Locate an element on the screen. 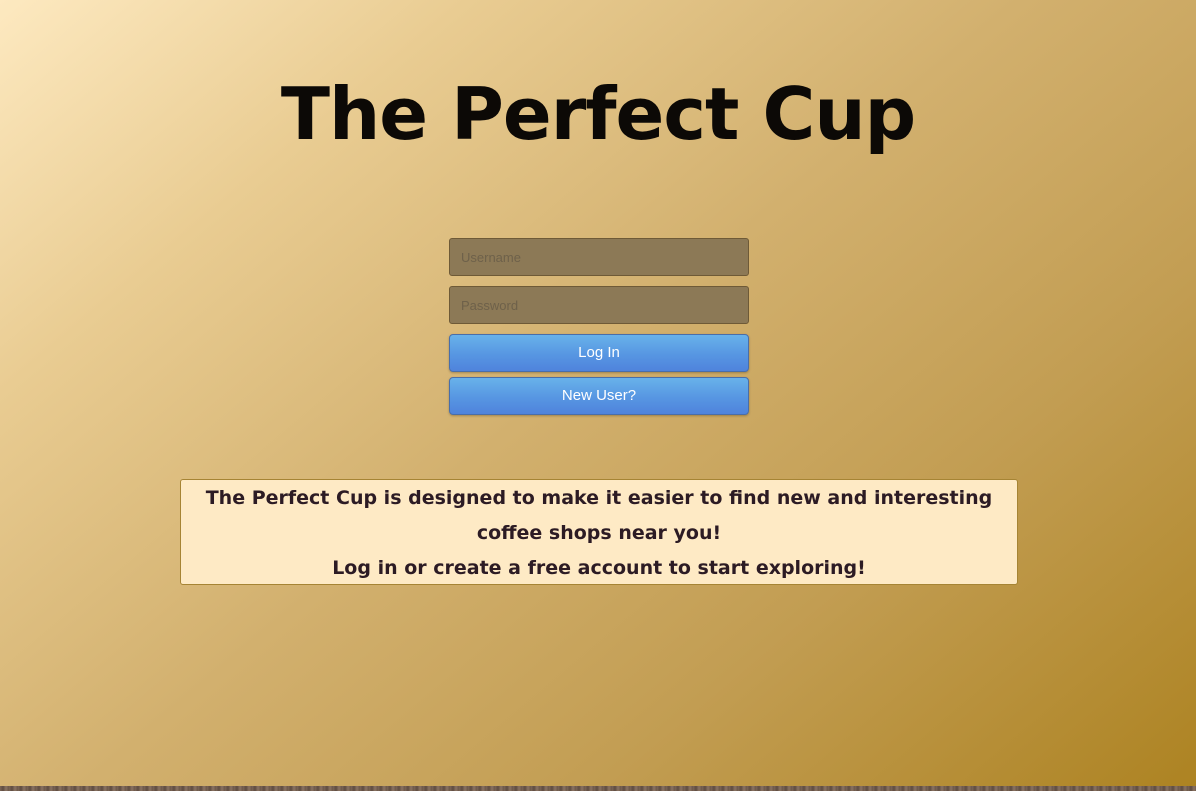 This screenshot has height=791, width=1196. page-title: The Perfect Cup is located at coordinates (598, 114).